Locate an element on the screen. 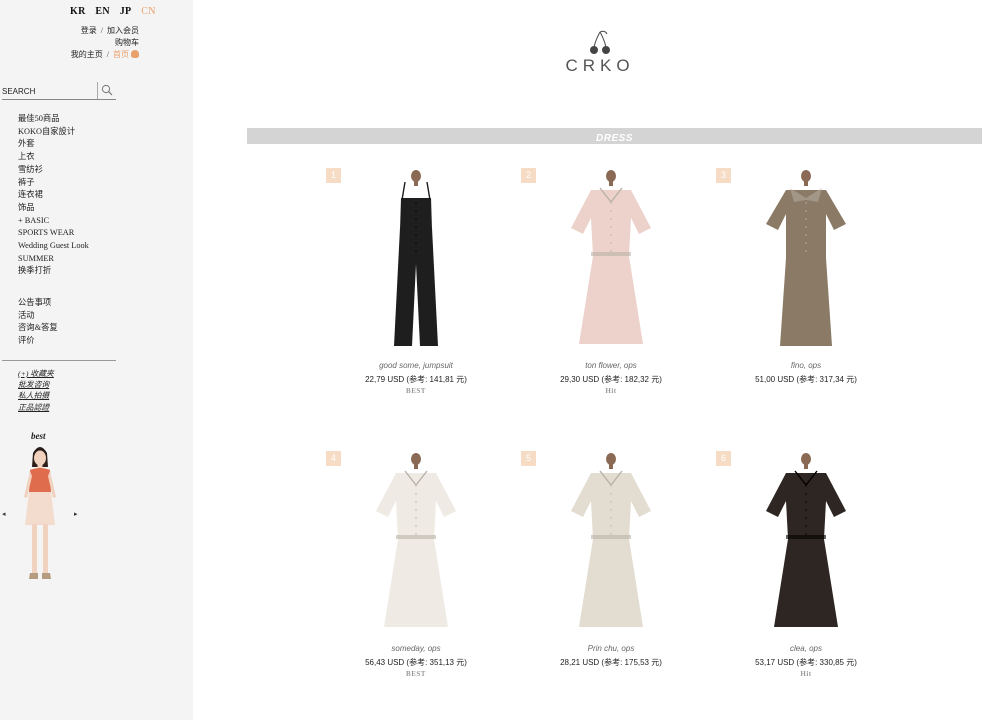  menu-item-top: 上衣 is located at coordinates (53, 157).